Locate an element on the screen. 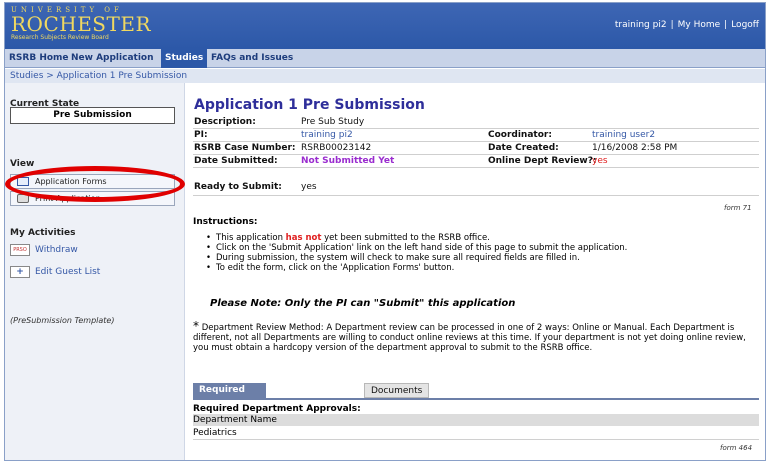  withdraw-icon: PRSO is located at coordinates (20, 249).